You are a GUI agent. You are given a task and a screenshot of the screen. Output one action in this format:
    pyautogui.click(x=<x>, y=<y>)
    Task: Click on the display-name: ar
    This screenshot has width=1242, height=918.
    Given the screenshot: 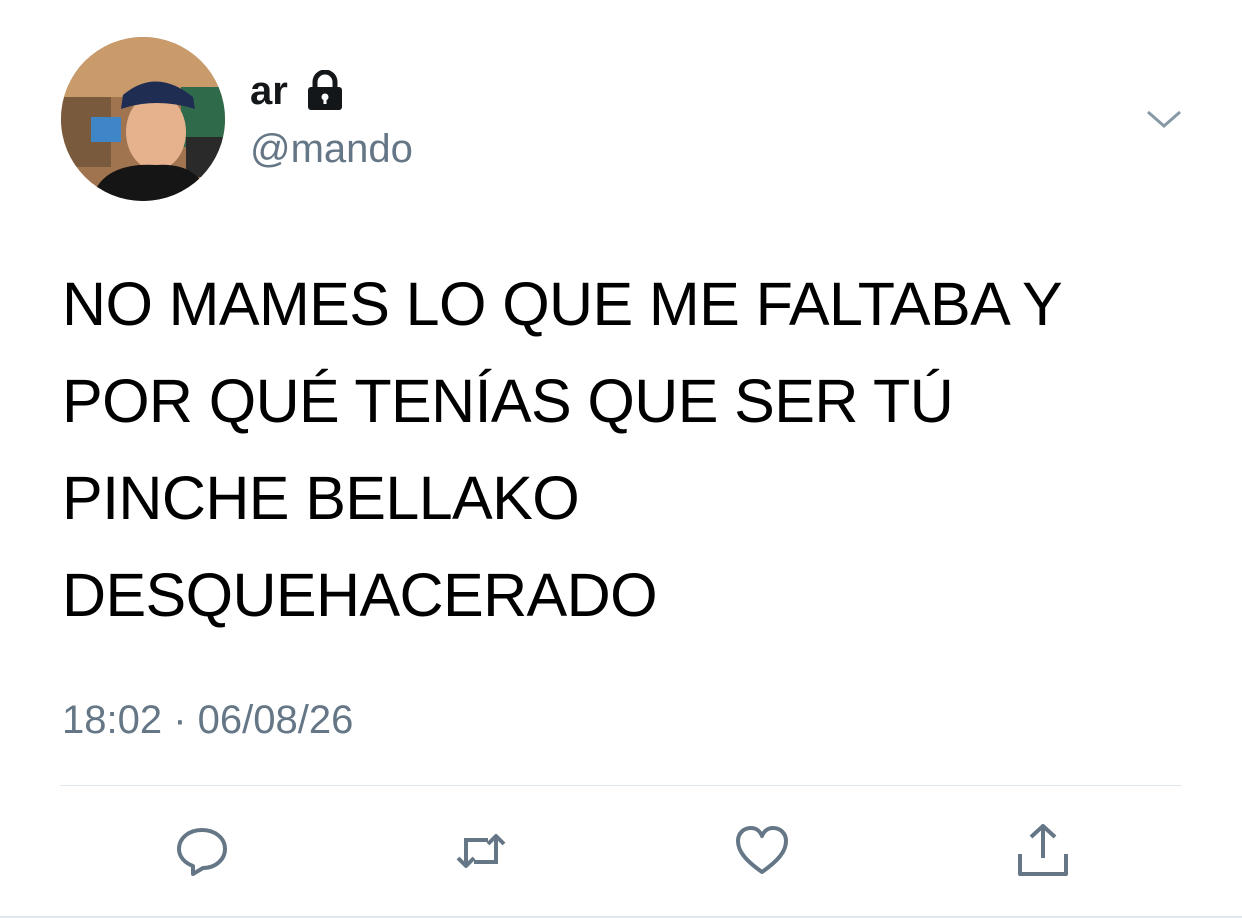 What is the action you would take?
    pyautogui.click(x=269, y=91)
    